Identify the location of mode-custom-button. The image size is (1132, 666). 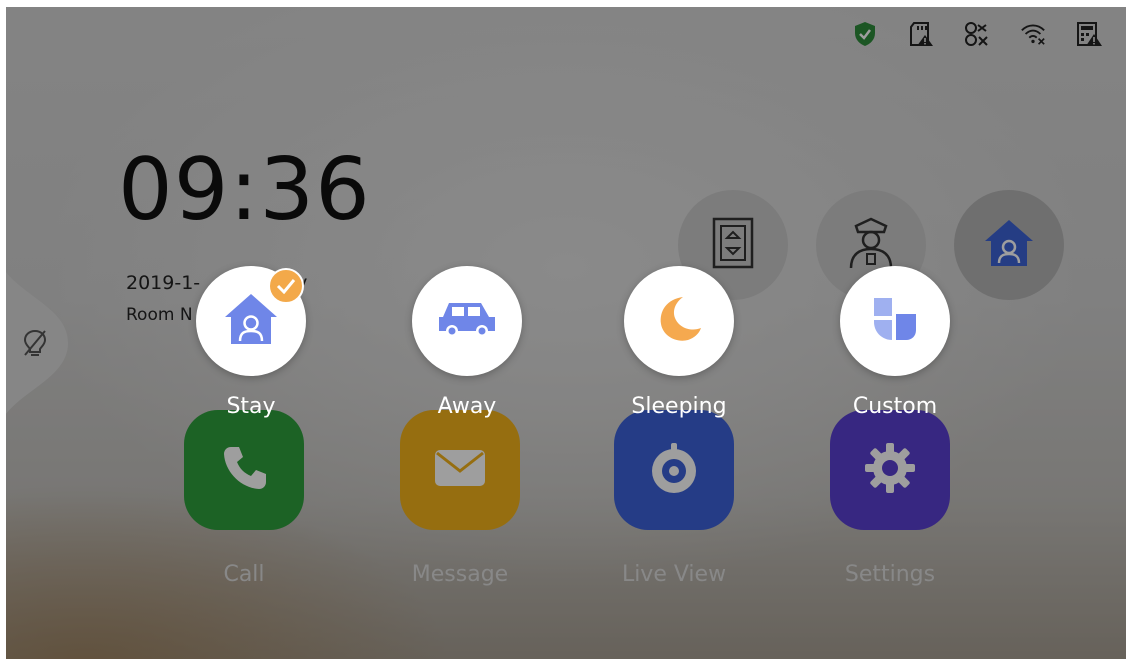
(895, 321).